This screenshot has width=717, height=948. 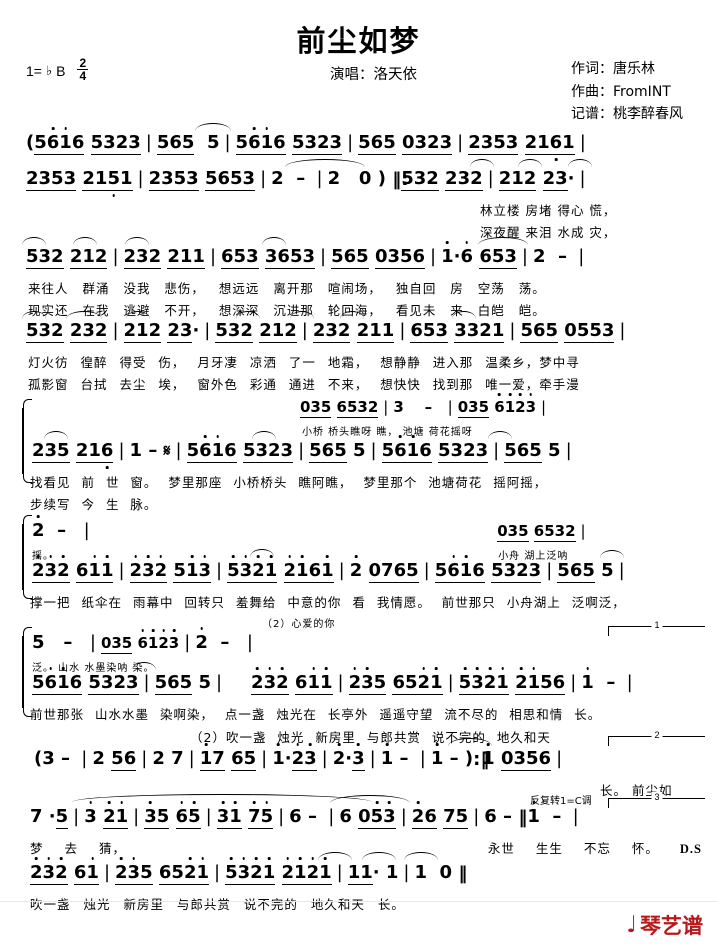 I want to click on lyrics-row-2: 步续写 今 生 脉。, so click(x=94, y=504).